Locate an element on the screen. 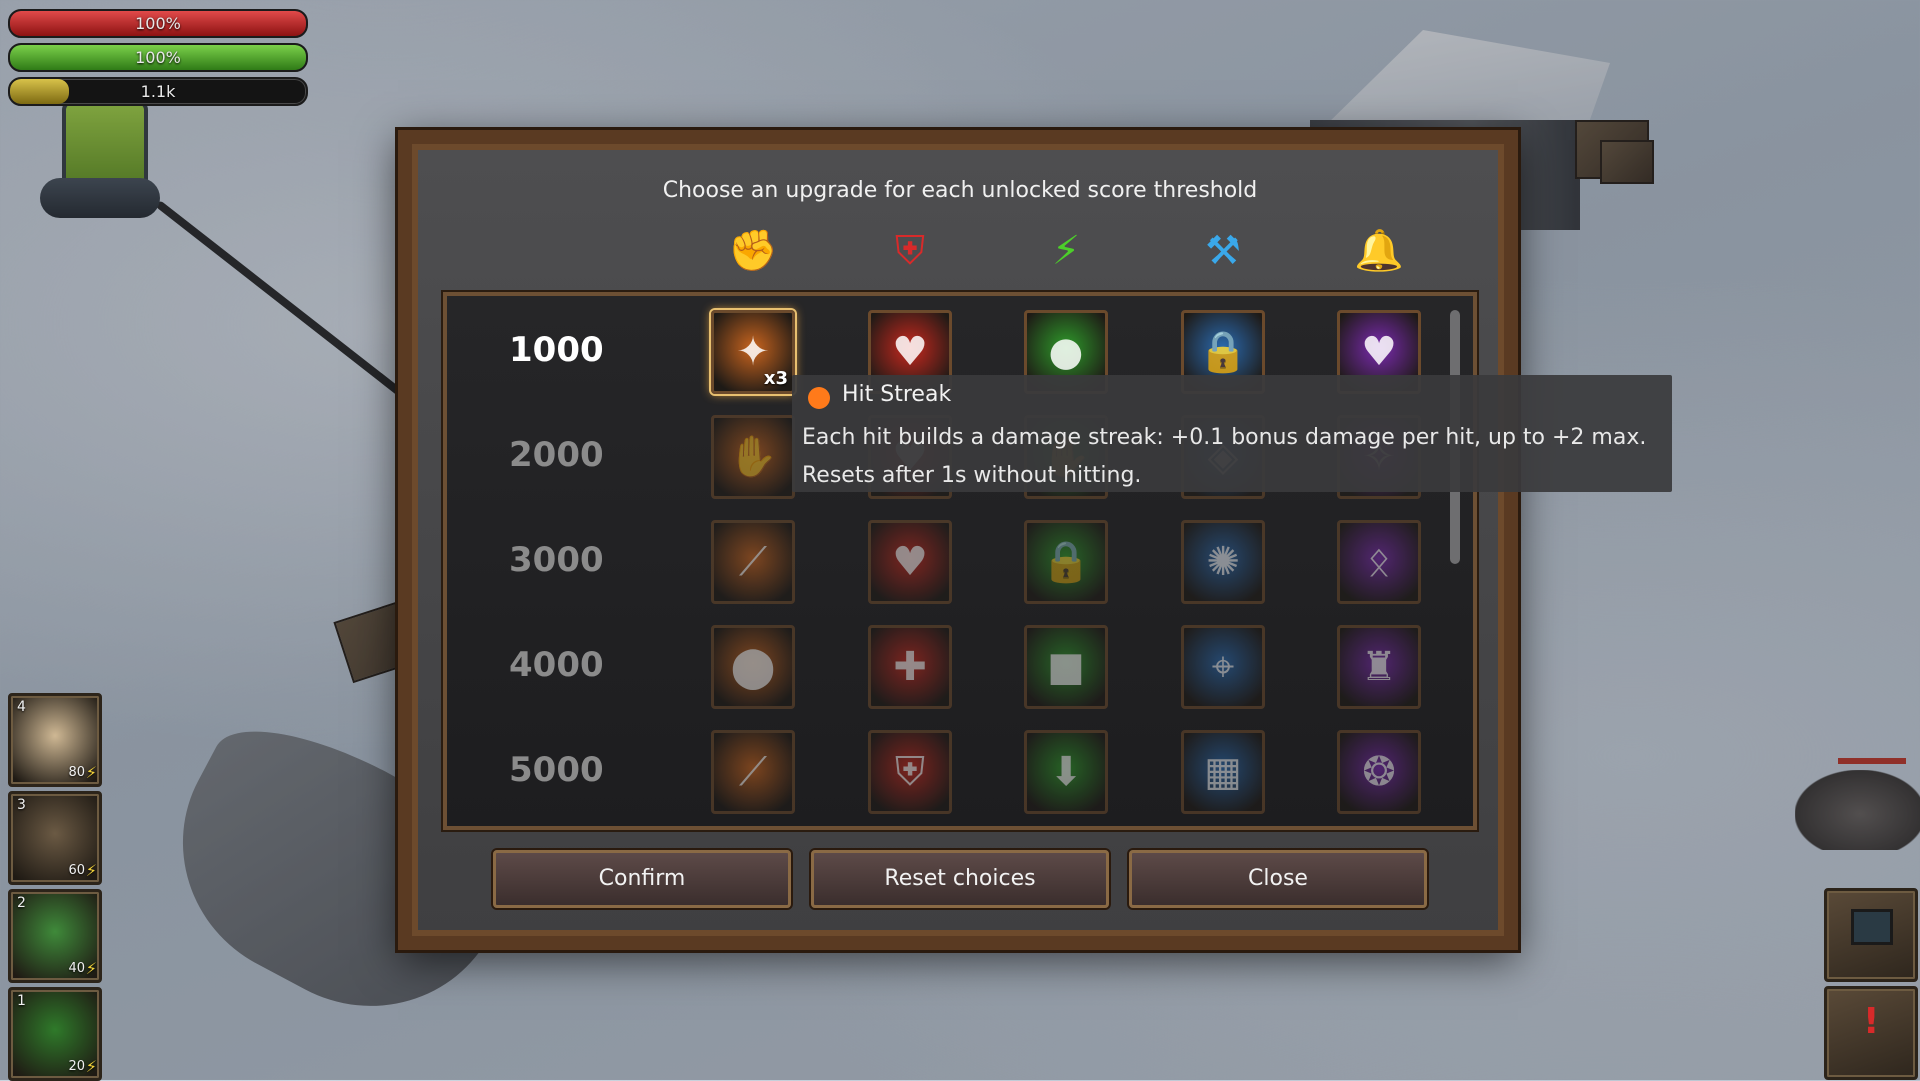  energy-label: 1.1k is located at coordinates (158, 91).